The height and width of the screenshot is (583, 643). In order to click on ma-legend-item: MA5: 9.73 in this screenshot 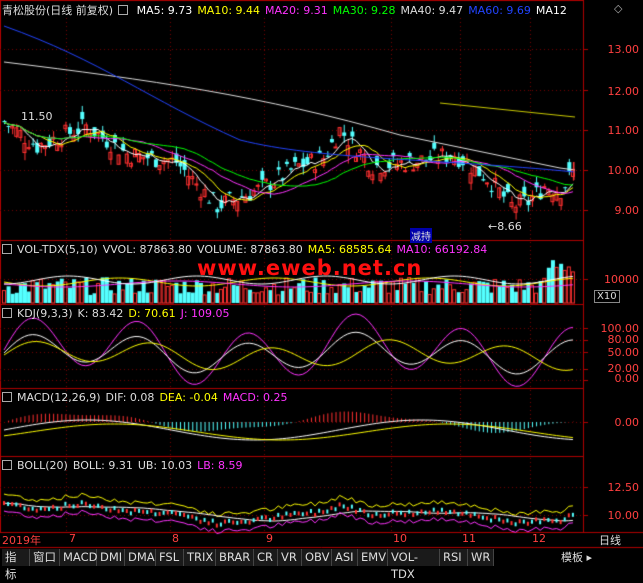, I will do `click(164, 10)`.